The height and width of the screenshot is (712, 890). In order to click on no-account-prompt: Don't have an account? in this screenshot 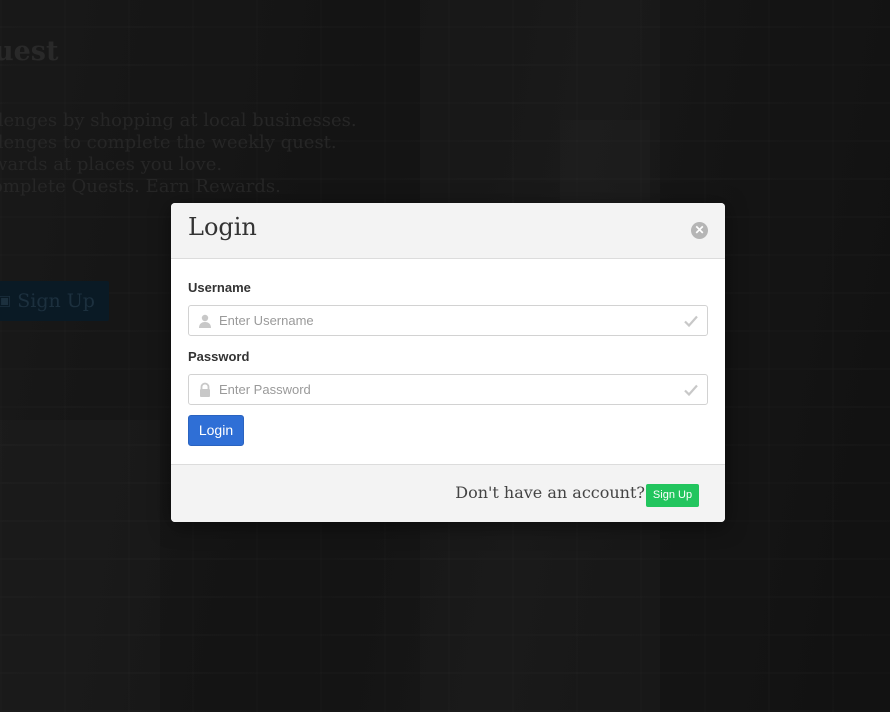, I will do `click(550, 492)`.